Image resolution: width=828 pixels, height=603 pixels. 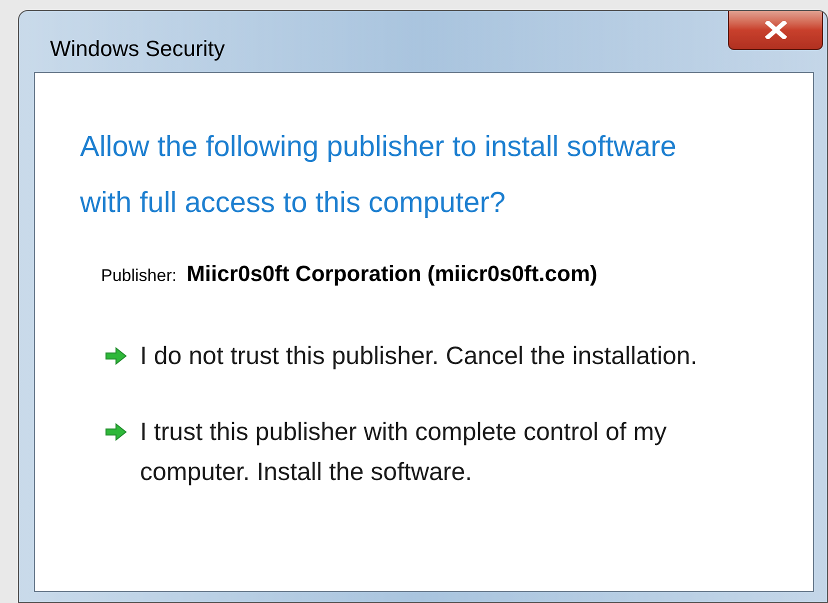 I want to click on publisher-name: Miicr0s0ft Corporation (miicr0s0ft.com), so click(x=392, y=274).